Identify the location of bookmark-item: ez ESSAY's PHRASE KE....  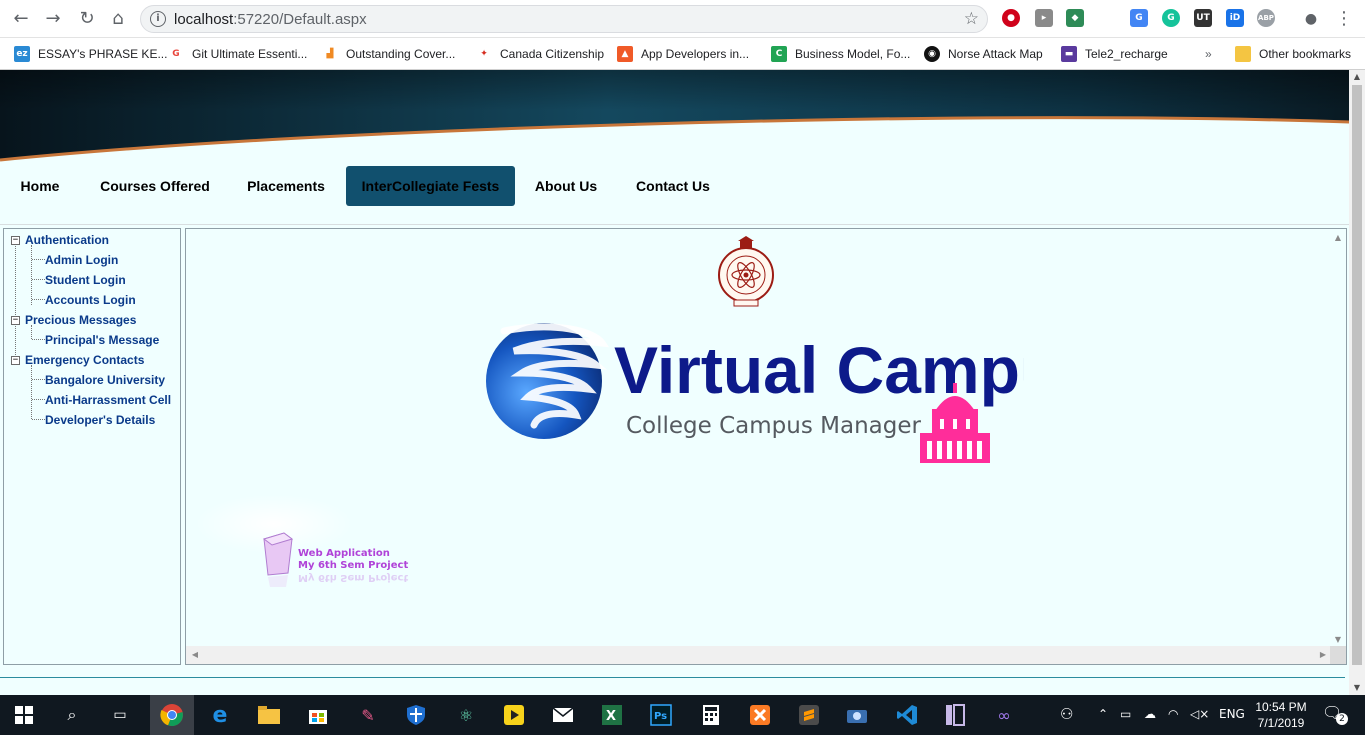
(90, 54).